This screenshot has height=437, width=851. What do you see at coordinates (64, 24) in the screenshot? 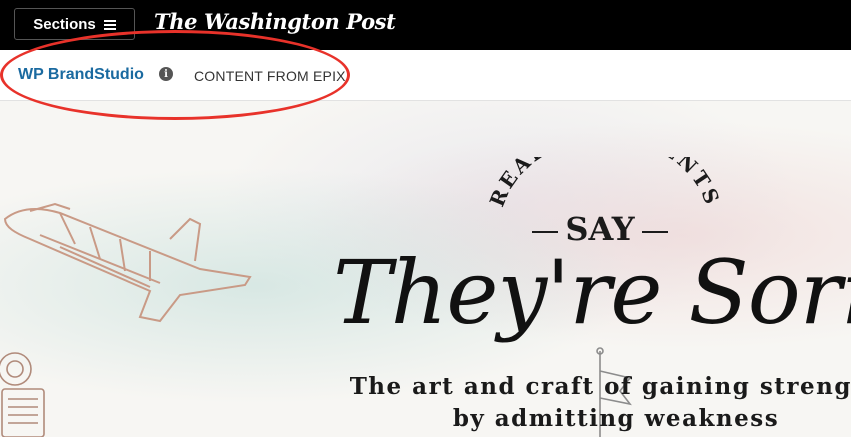
I see `sections-label: Sections` at bounding box center [64, 24].